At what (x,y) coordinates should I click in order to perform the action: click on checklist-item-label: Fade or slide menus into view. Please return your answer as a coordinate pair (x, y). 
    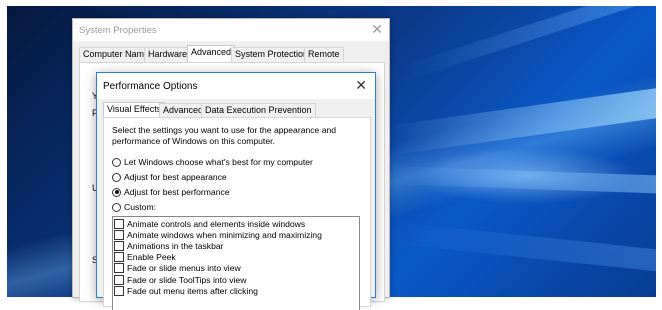
    Looking at the image, I should click on (184, 267).